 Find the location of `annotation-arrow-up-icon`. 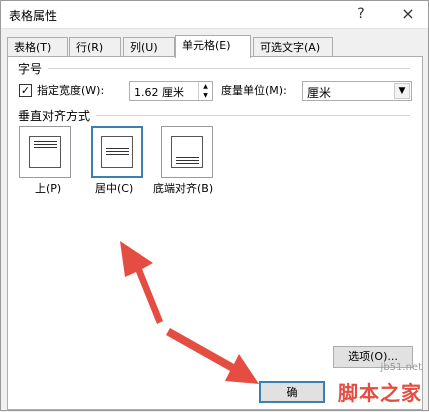

annotation-arrow-up-icon is located at coordinates (141, 282).